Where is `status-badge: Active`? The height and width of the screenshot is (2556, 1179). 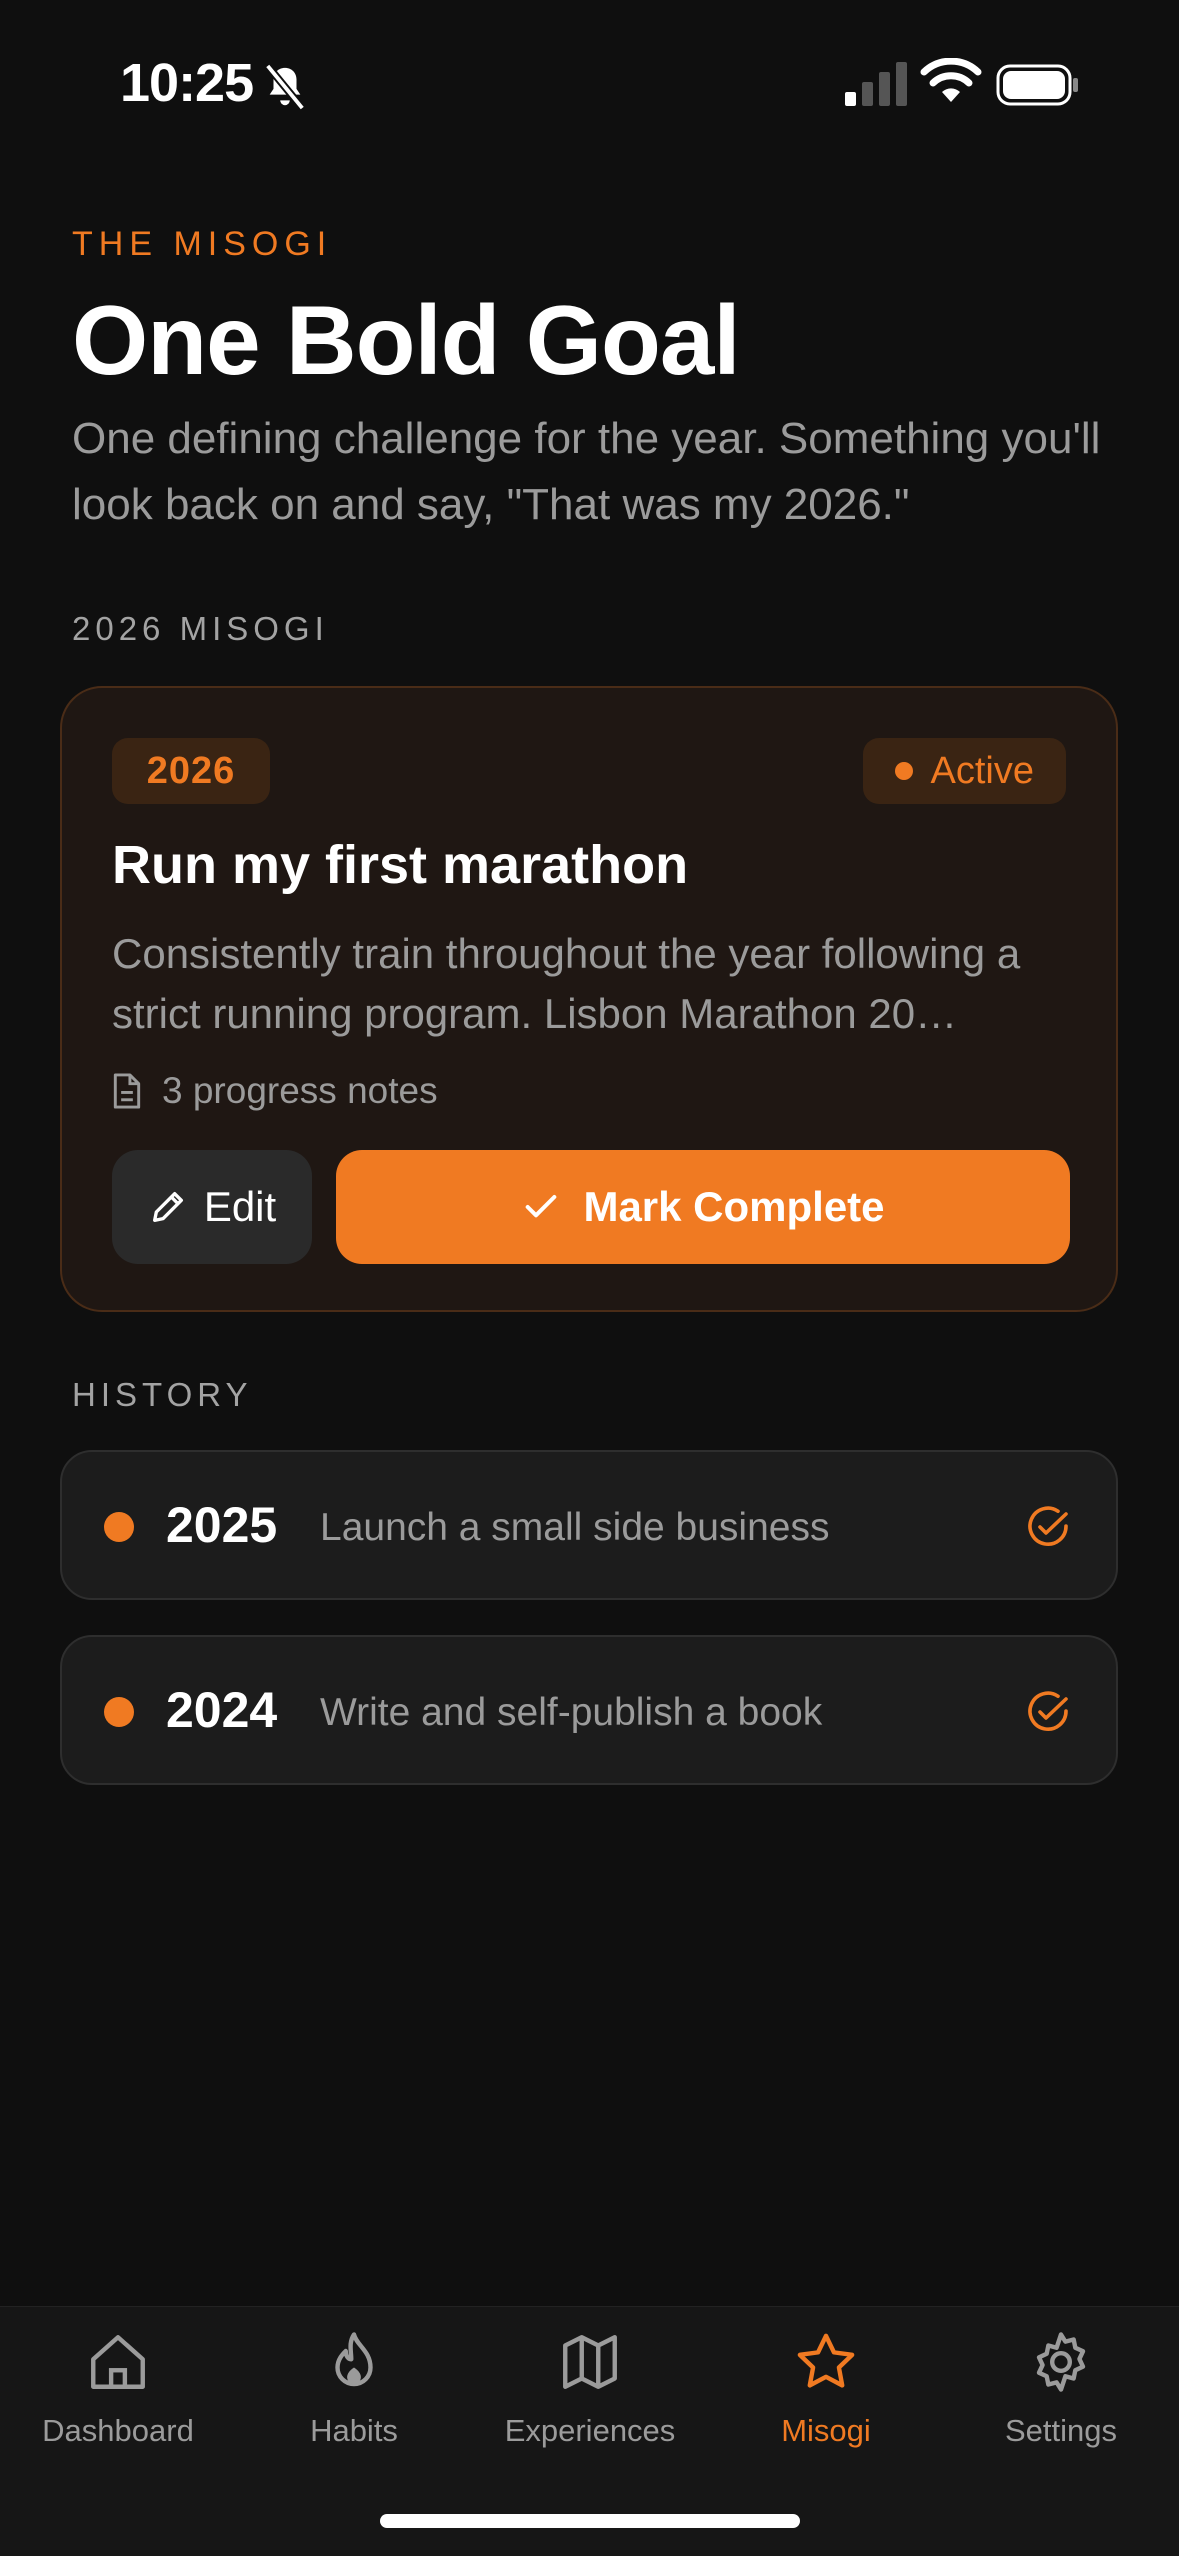
status-badge: Active is located at coordinates (964, 771).